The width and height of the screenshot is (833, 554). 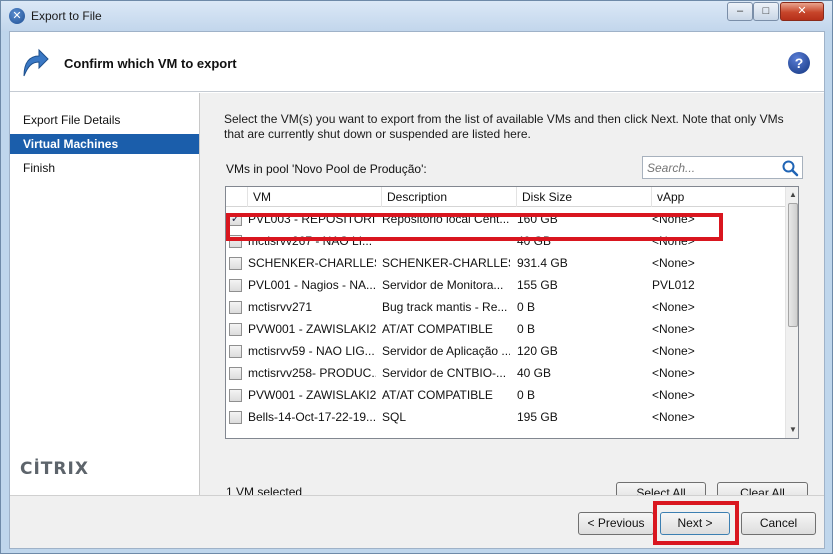 I want to click on window-title: Export to File, so click(x=66, y=16).